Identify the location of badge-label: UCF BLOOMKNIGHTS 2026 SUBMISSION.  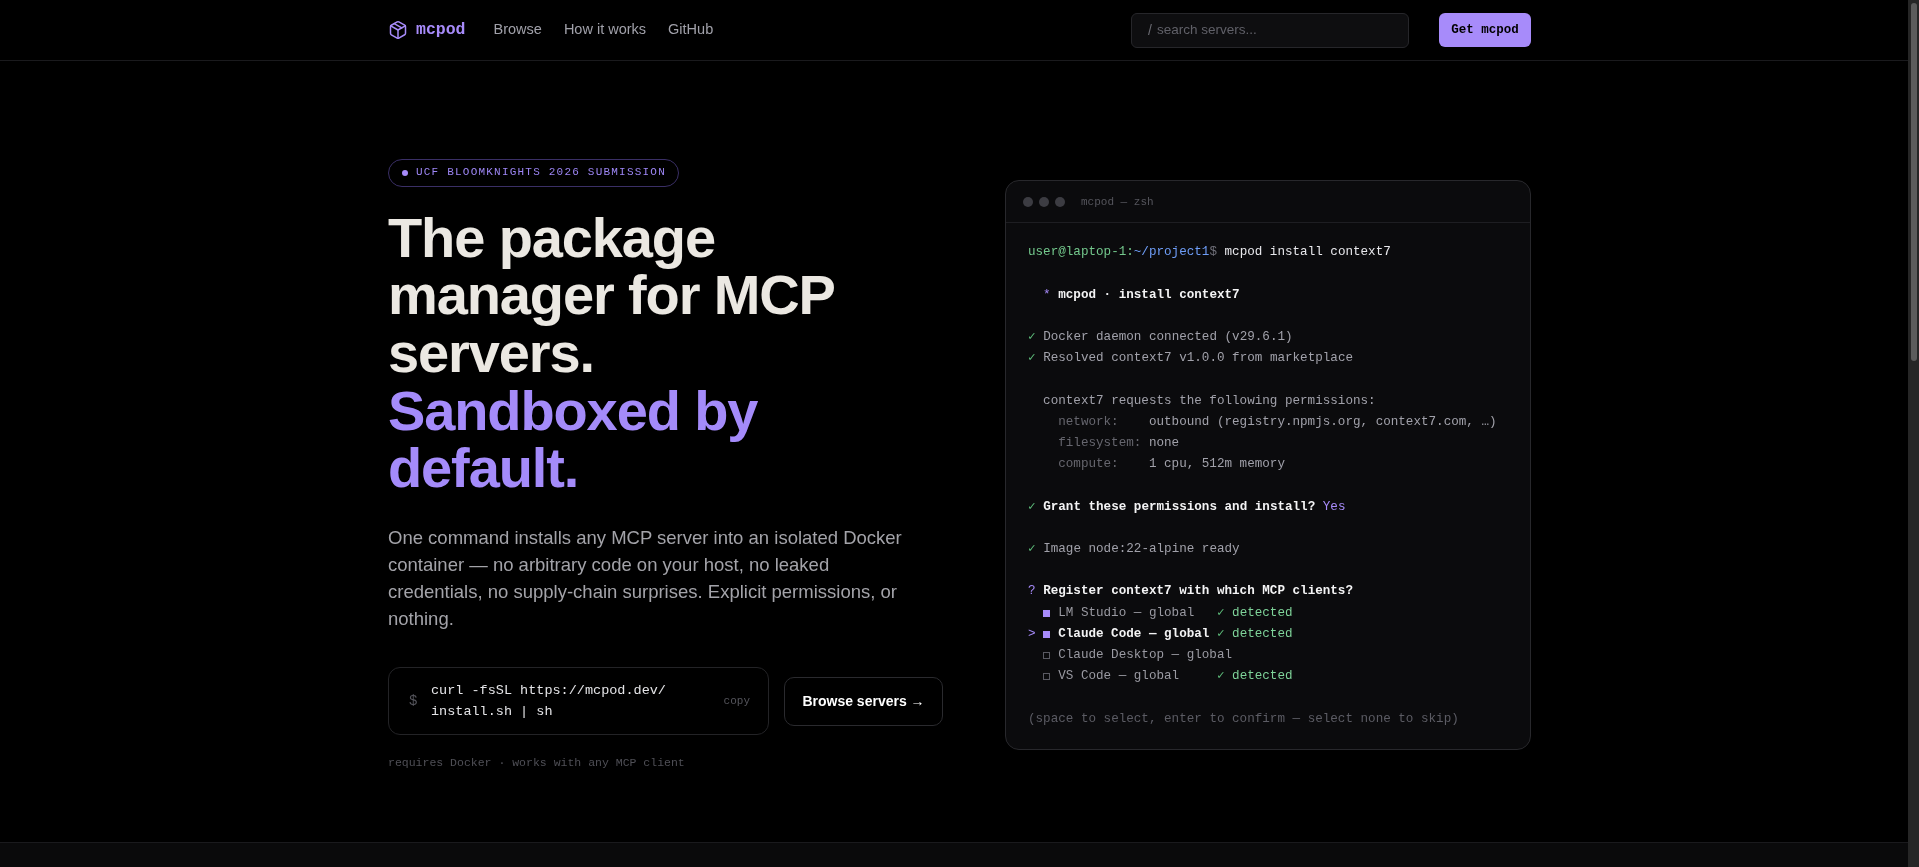
(541, 173).